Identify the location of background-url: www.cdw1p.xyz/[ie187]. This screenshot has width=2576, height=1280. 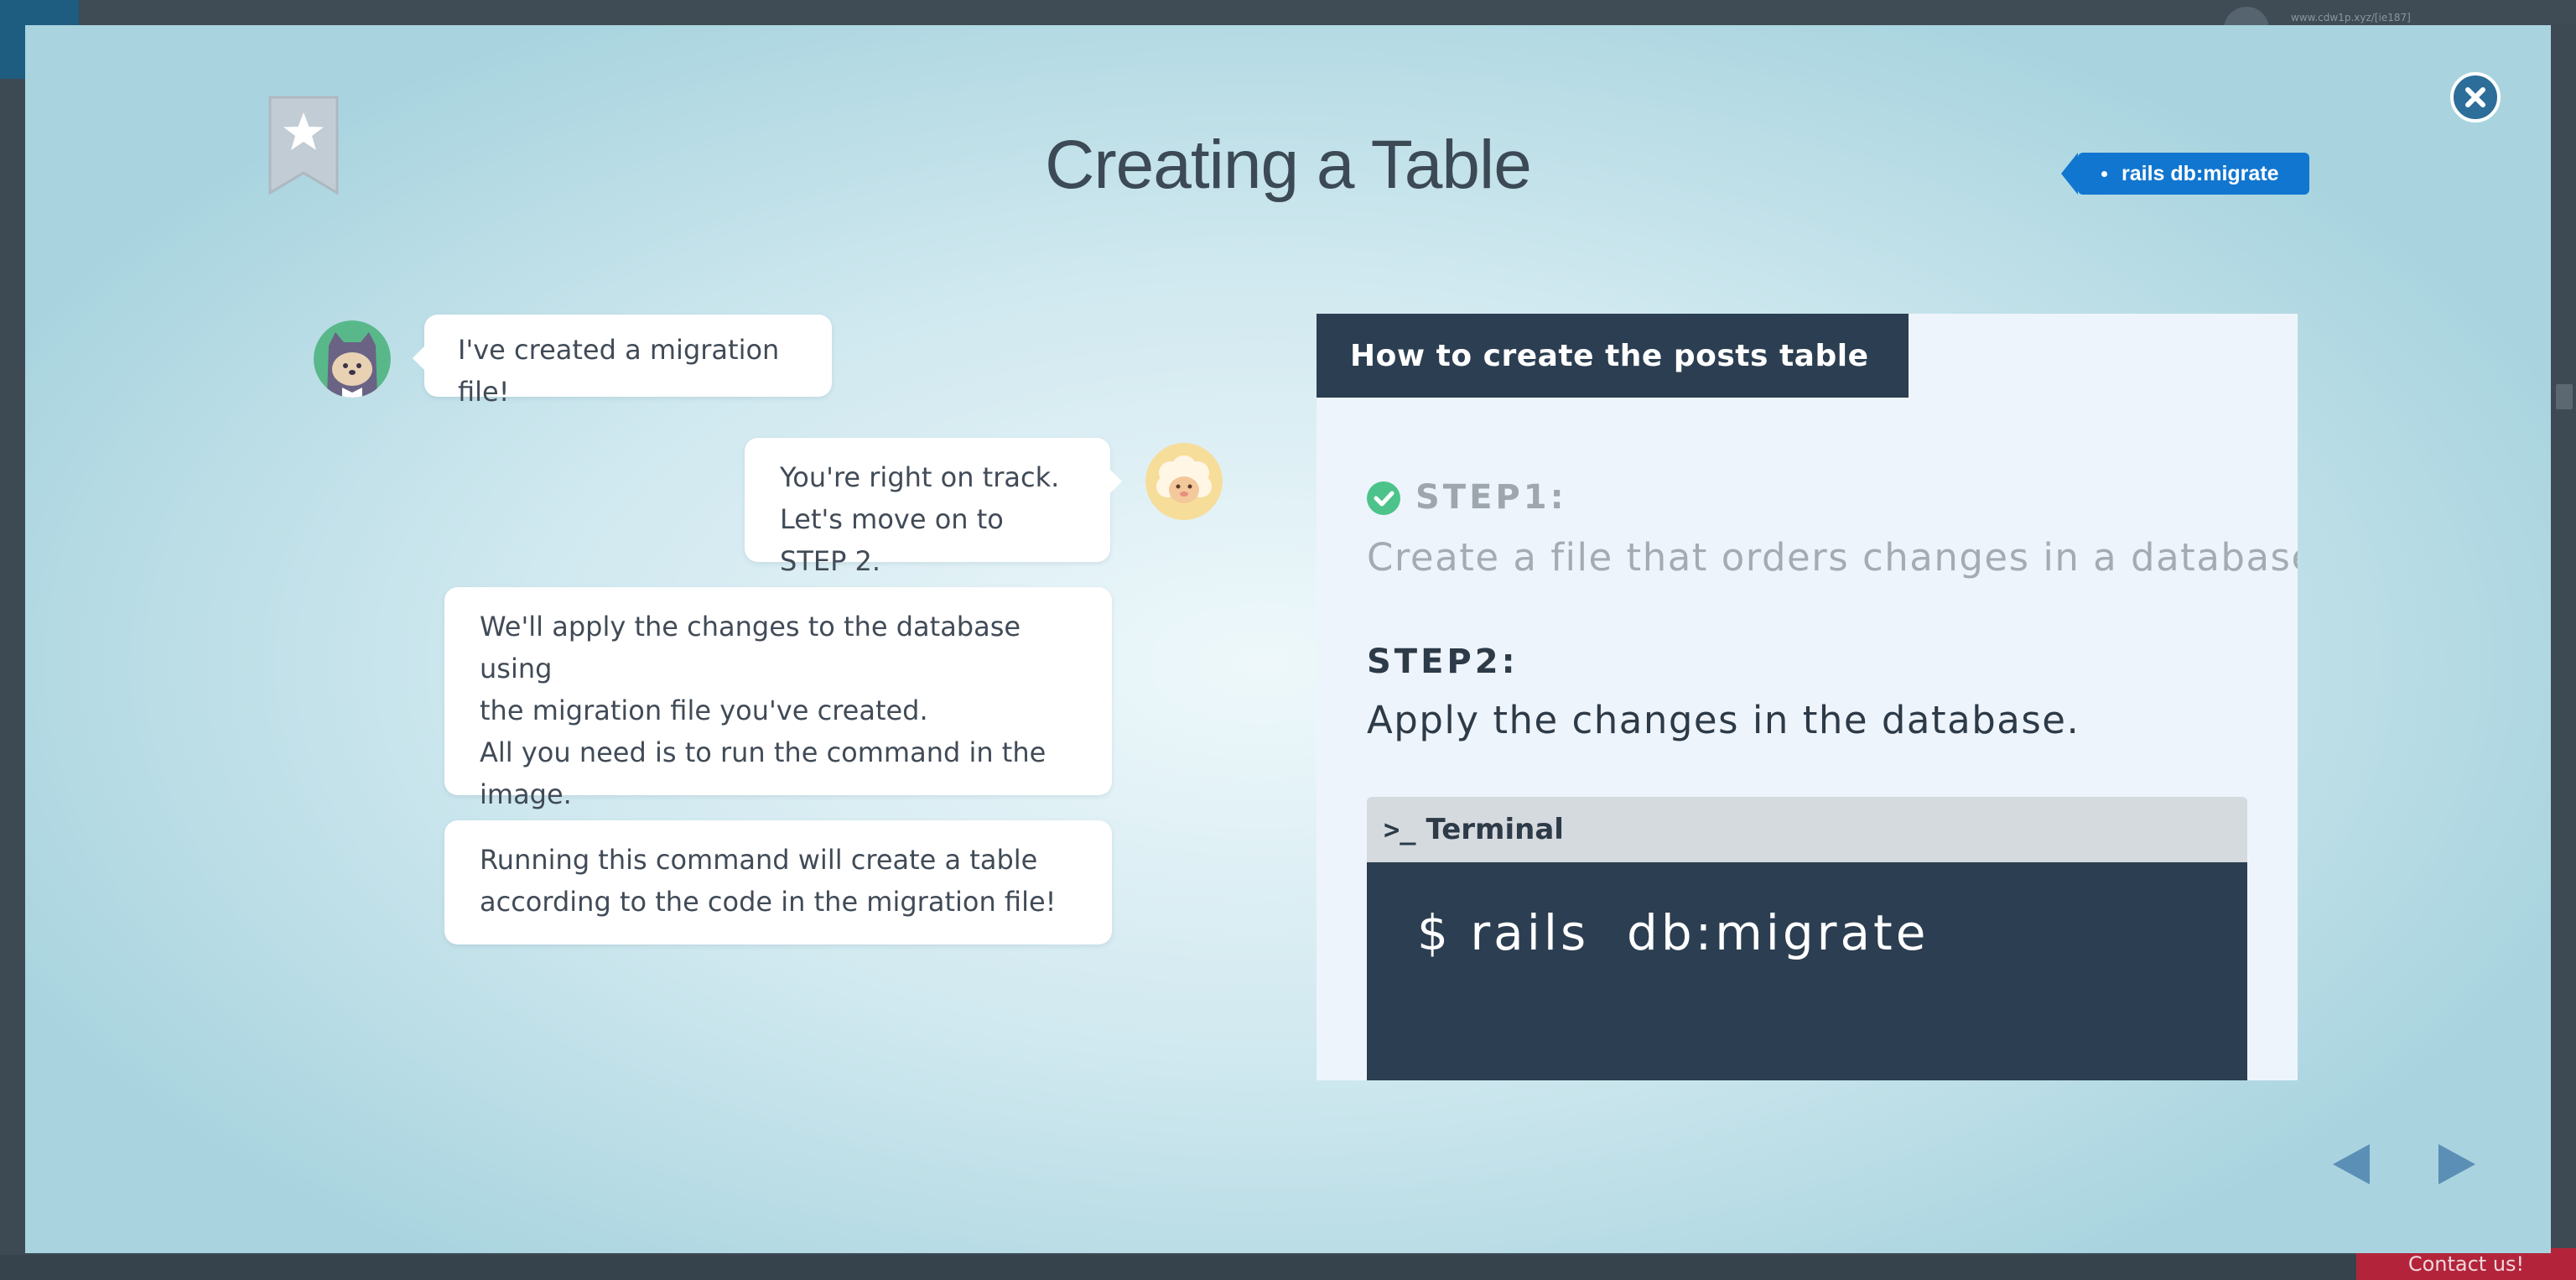
(2351, 17).